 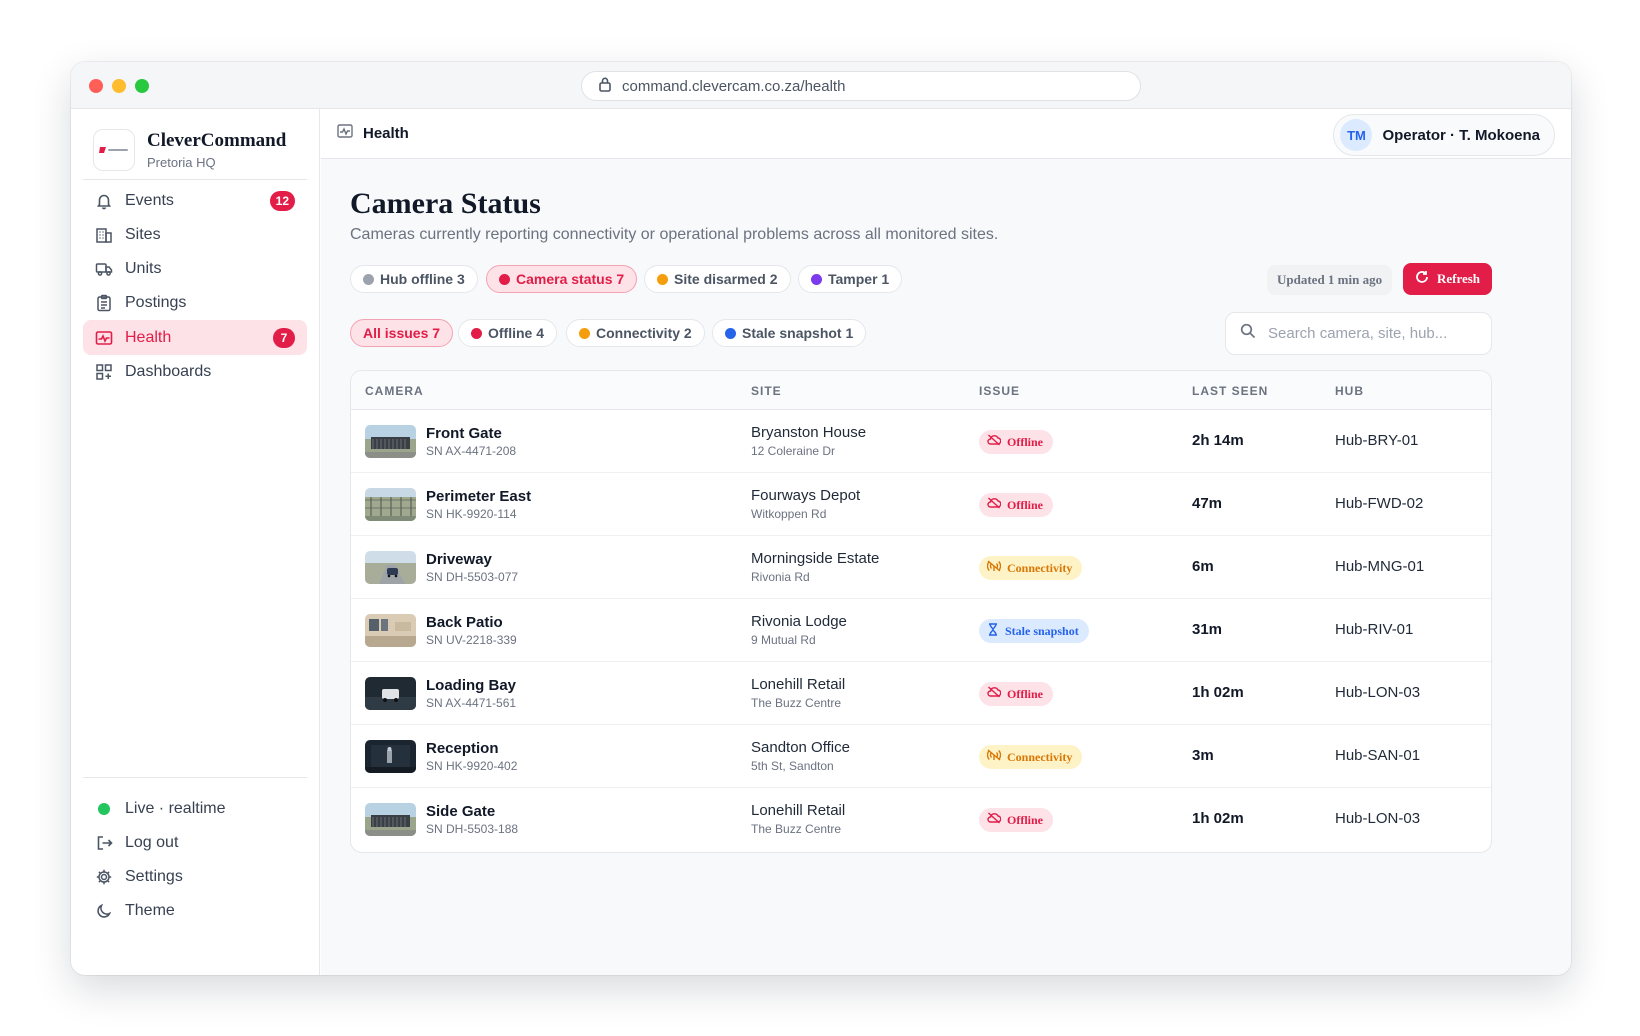 I want to click on sidebar-item-postings: Postings, so click(x=195, y=303).